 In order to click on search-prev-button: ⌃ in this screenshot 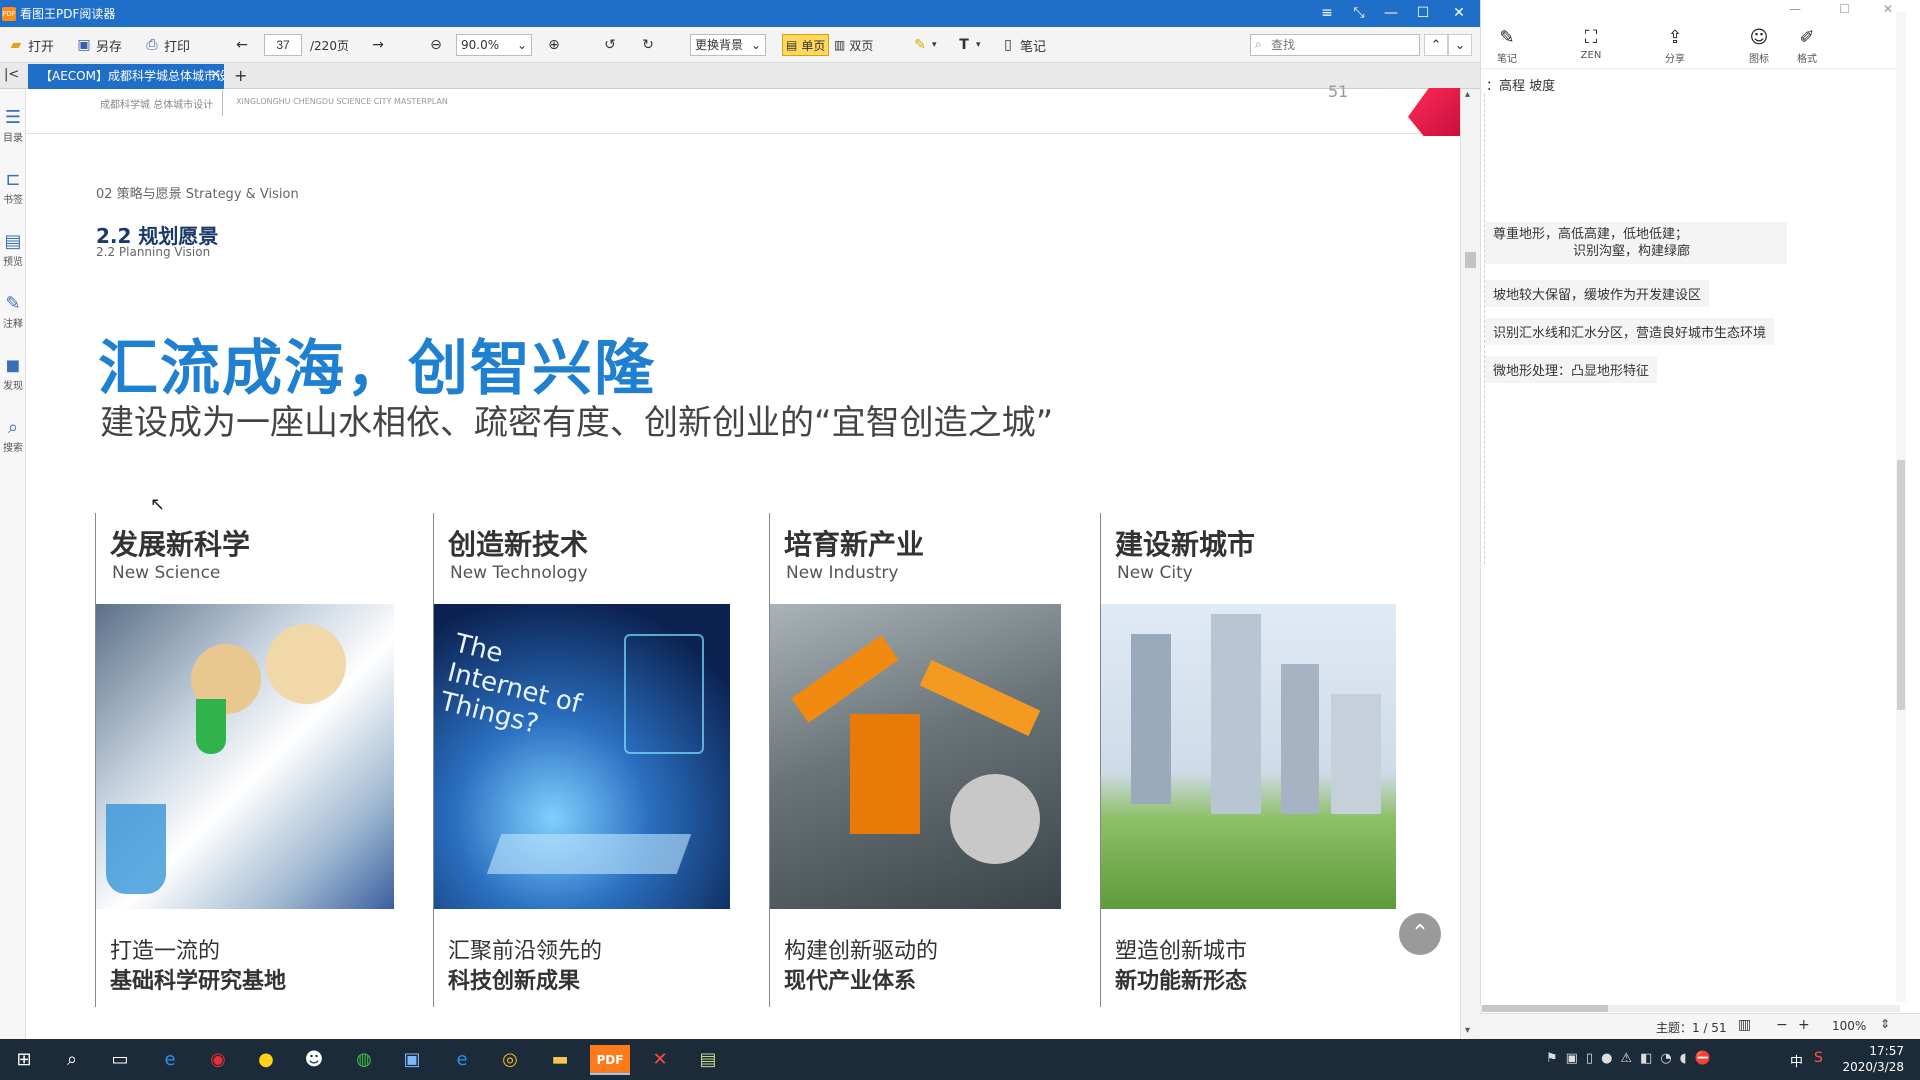, I will do `click(1436, 45)`.